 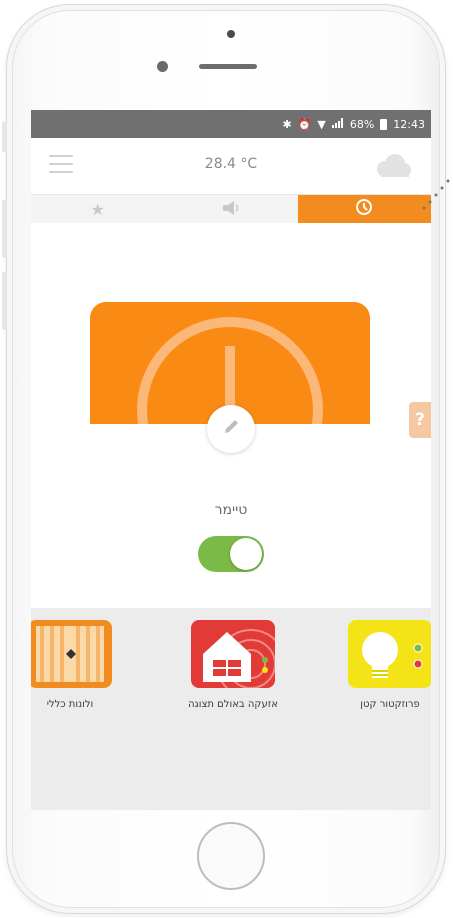 What do you see at coordinates (4, 137) in the screenshot?
I see `mute-switch` at bounding box center [4, 137].